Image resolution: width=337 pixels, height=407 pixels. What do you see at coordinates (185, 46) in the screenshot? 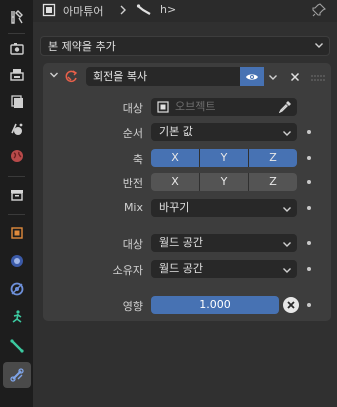
I see `add-bone-constraint-dropdown: 본 제약을 추가` at bounding box center [185, 46].